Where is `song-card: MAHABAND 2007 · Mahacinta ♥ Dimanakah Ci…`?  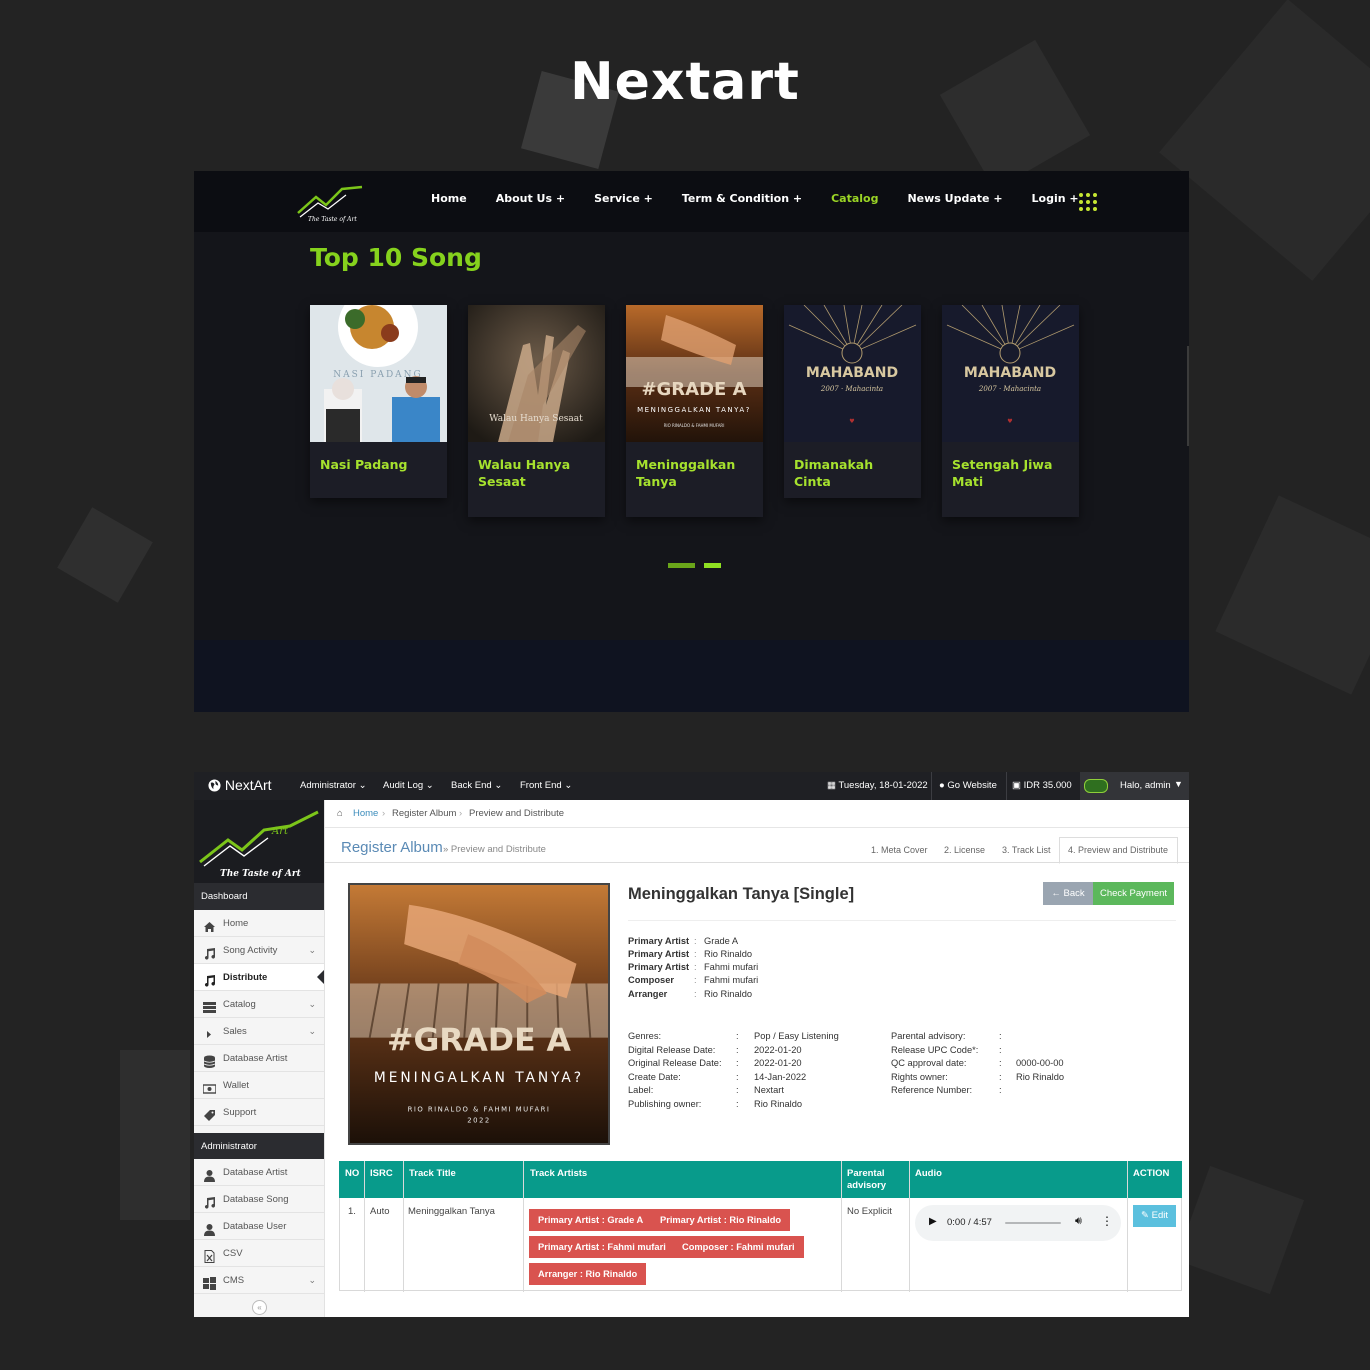
song-card: MAHABAND 2007 · Mahacinta ♥ Dimanakah Ci… is located at coordinates (852, 401).